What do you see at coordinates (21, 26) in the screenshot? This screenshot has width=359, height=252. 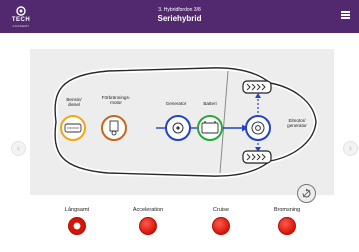 I see `logo-subtext: ACADEMY` at bounding box center [21, 26].